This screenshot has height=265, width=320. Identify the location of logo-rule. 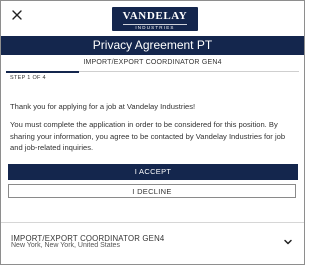
(155, 24).